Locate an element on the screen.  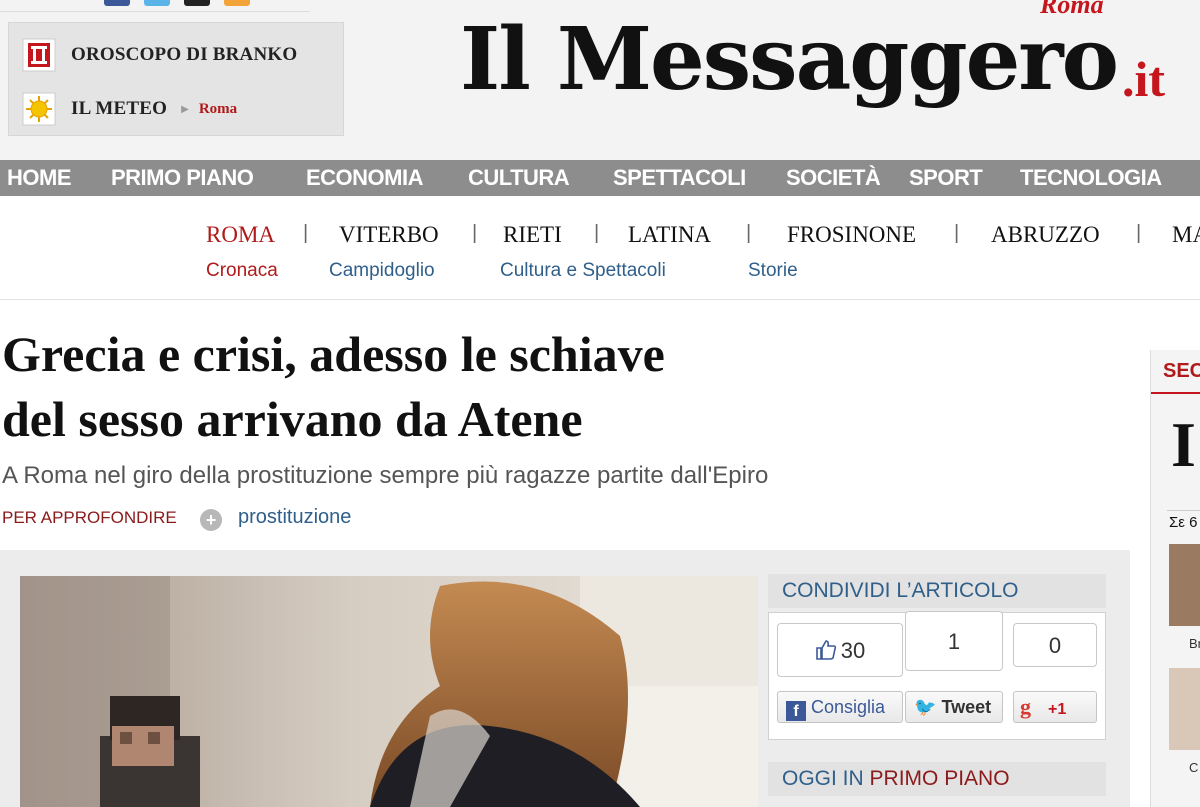
today-panel: OGGI IN PRIMO PIANO is located at coordinates (937, 781).